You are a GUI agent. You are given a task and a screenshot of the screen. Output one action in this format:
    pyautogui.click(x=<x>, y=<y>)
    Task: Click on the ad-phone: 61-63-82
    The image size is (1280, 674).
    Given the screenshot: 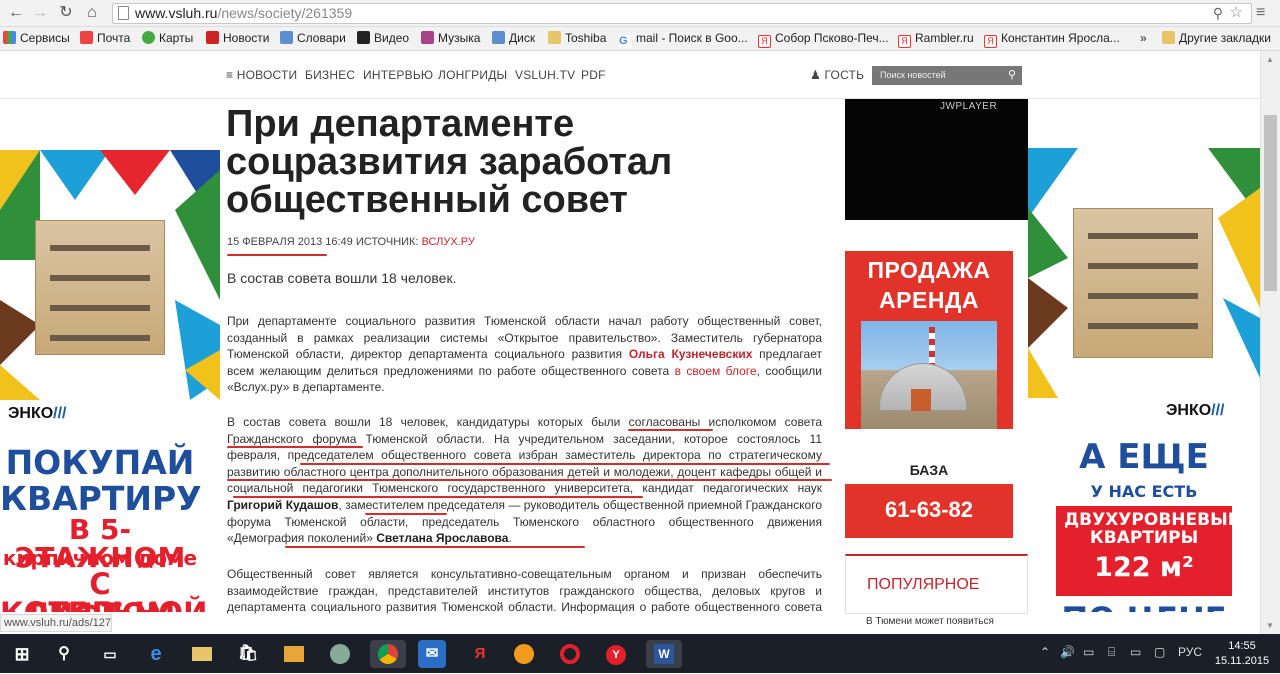 What is the action you would take?
    pyautogui.click(x=929, y=509)
    